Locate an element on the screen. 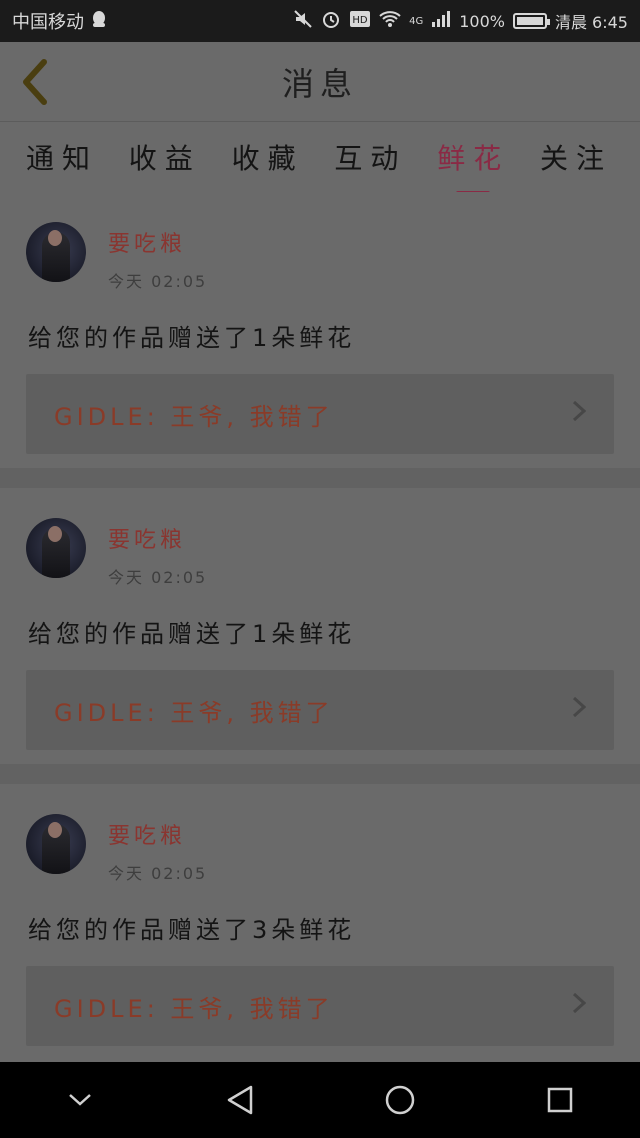 This screenshot has width=640, height=1138. tab-bar: 通知 收益 收藏 互动 鲜花 关注 is located at coordinates (320, 158).